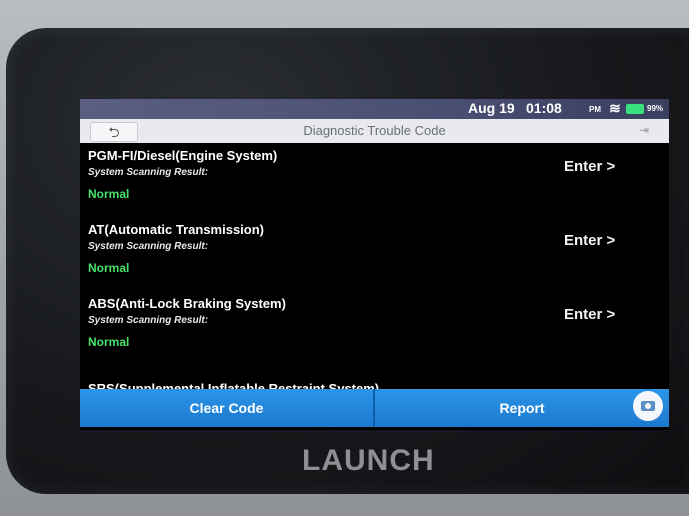  Describe the element at coordinates (522, 408) in the screenshot. I see `report-button: Report` at that location.